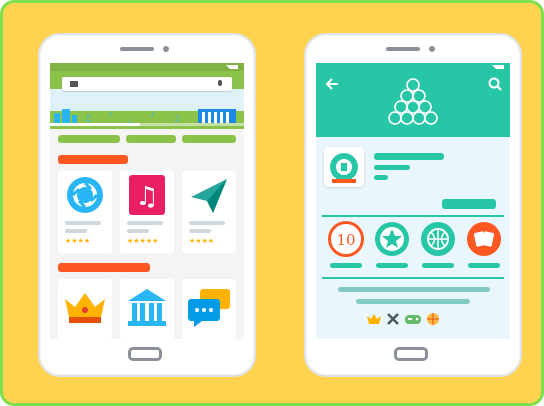 The width and height of the screenshot is (544, 406). What do you see at coordinates (393, 319) in the screenshot?
I see `swords-icon` at bounding box center [393, 319].